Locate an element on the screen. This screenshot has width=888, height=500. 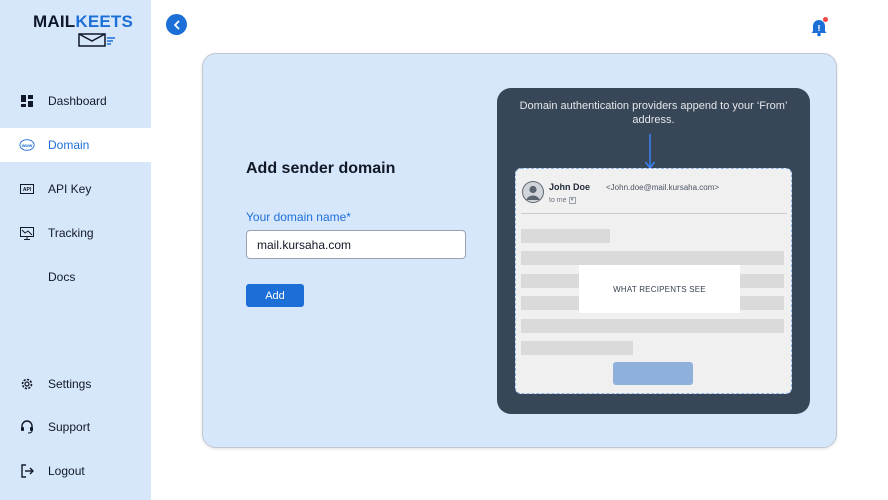
recipients-label-box: WHAT RECIPENTS SEE is located at coordinates (659, 289).